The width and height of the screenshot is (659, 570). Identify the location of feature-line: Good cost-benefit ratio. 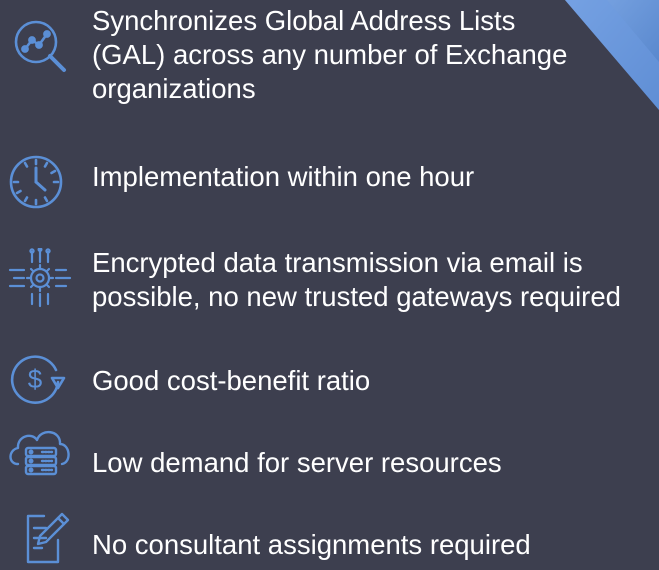
(231, 380).